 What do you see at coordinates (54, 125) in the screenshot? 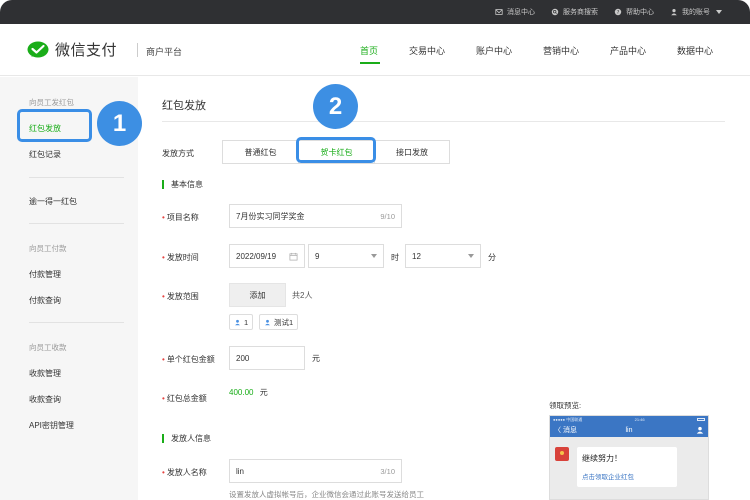
I see `highlight-box-redpacket-send` at bounding box center [54, 125].